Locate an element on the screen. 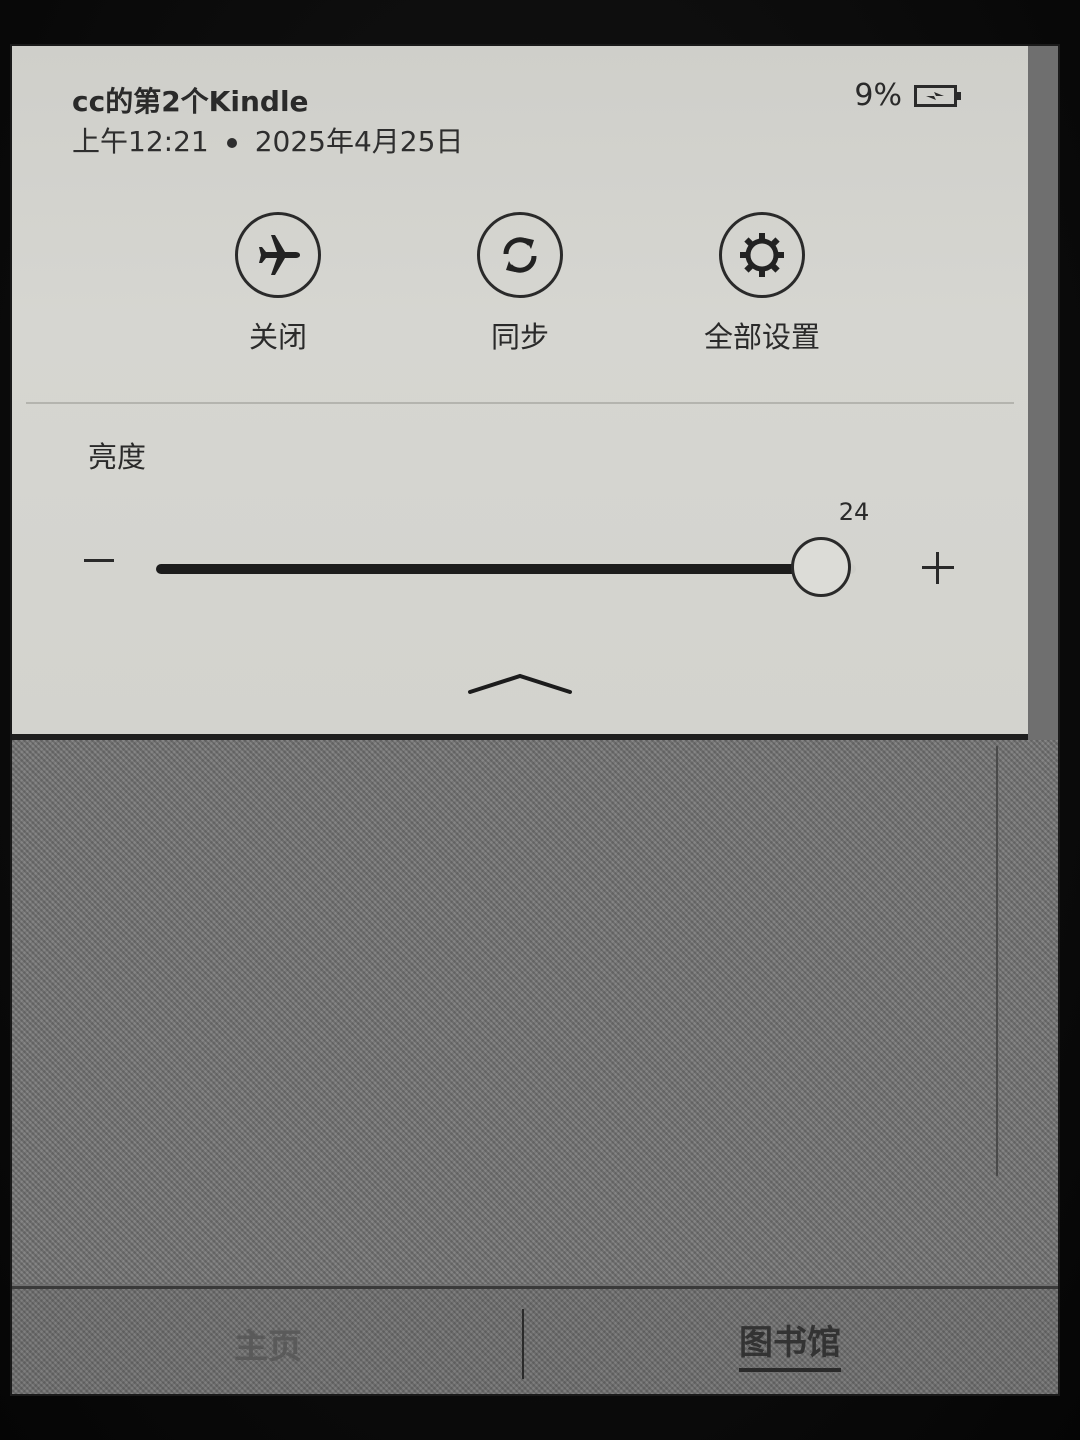 The width and height of the screenshot is (1080, 1440). tab-home-label: 主页 is located at coordinates (268, 1346).